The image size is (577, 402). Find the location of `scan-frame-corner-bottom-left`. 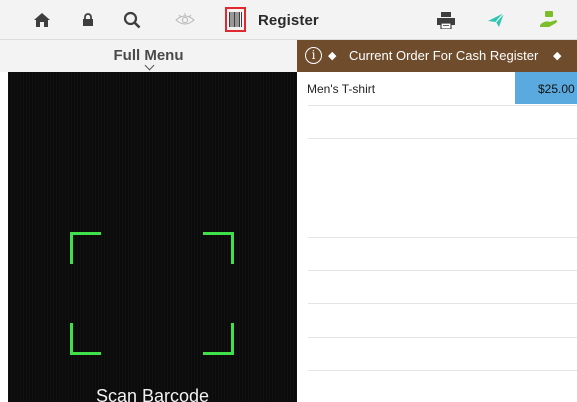

scan-frame-corner-bottom-left is located at coordinates (85, 339).